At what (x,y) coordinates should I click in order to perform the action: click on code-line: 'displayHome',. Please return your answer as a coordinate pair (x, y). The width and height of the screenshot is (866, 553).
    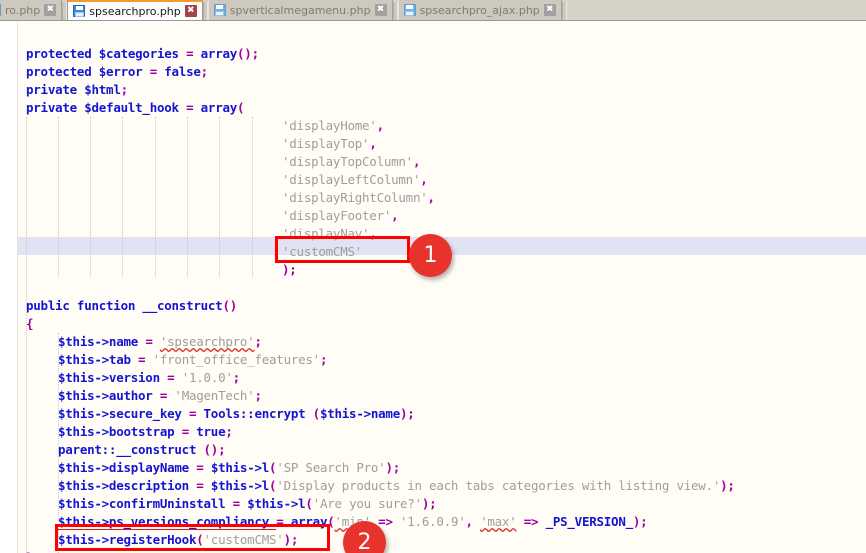
    Looking at the image, I should click on (333, 125).